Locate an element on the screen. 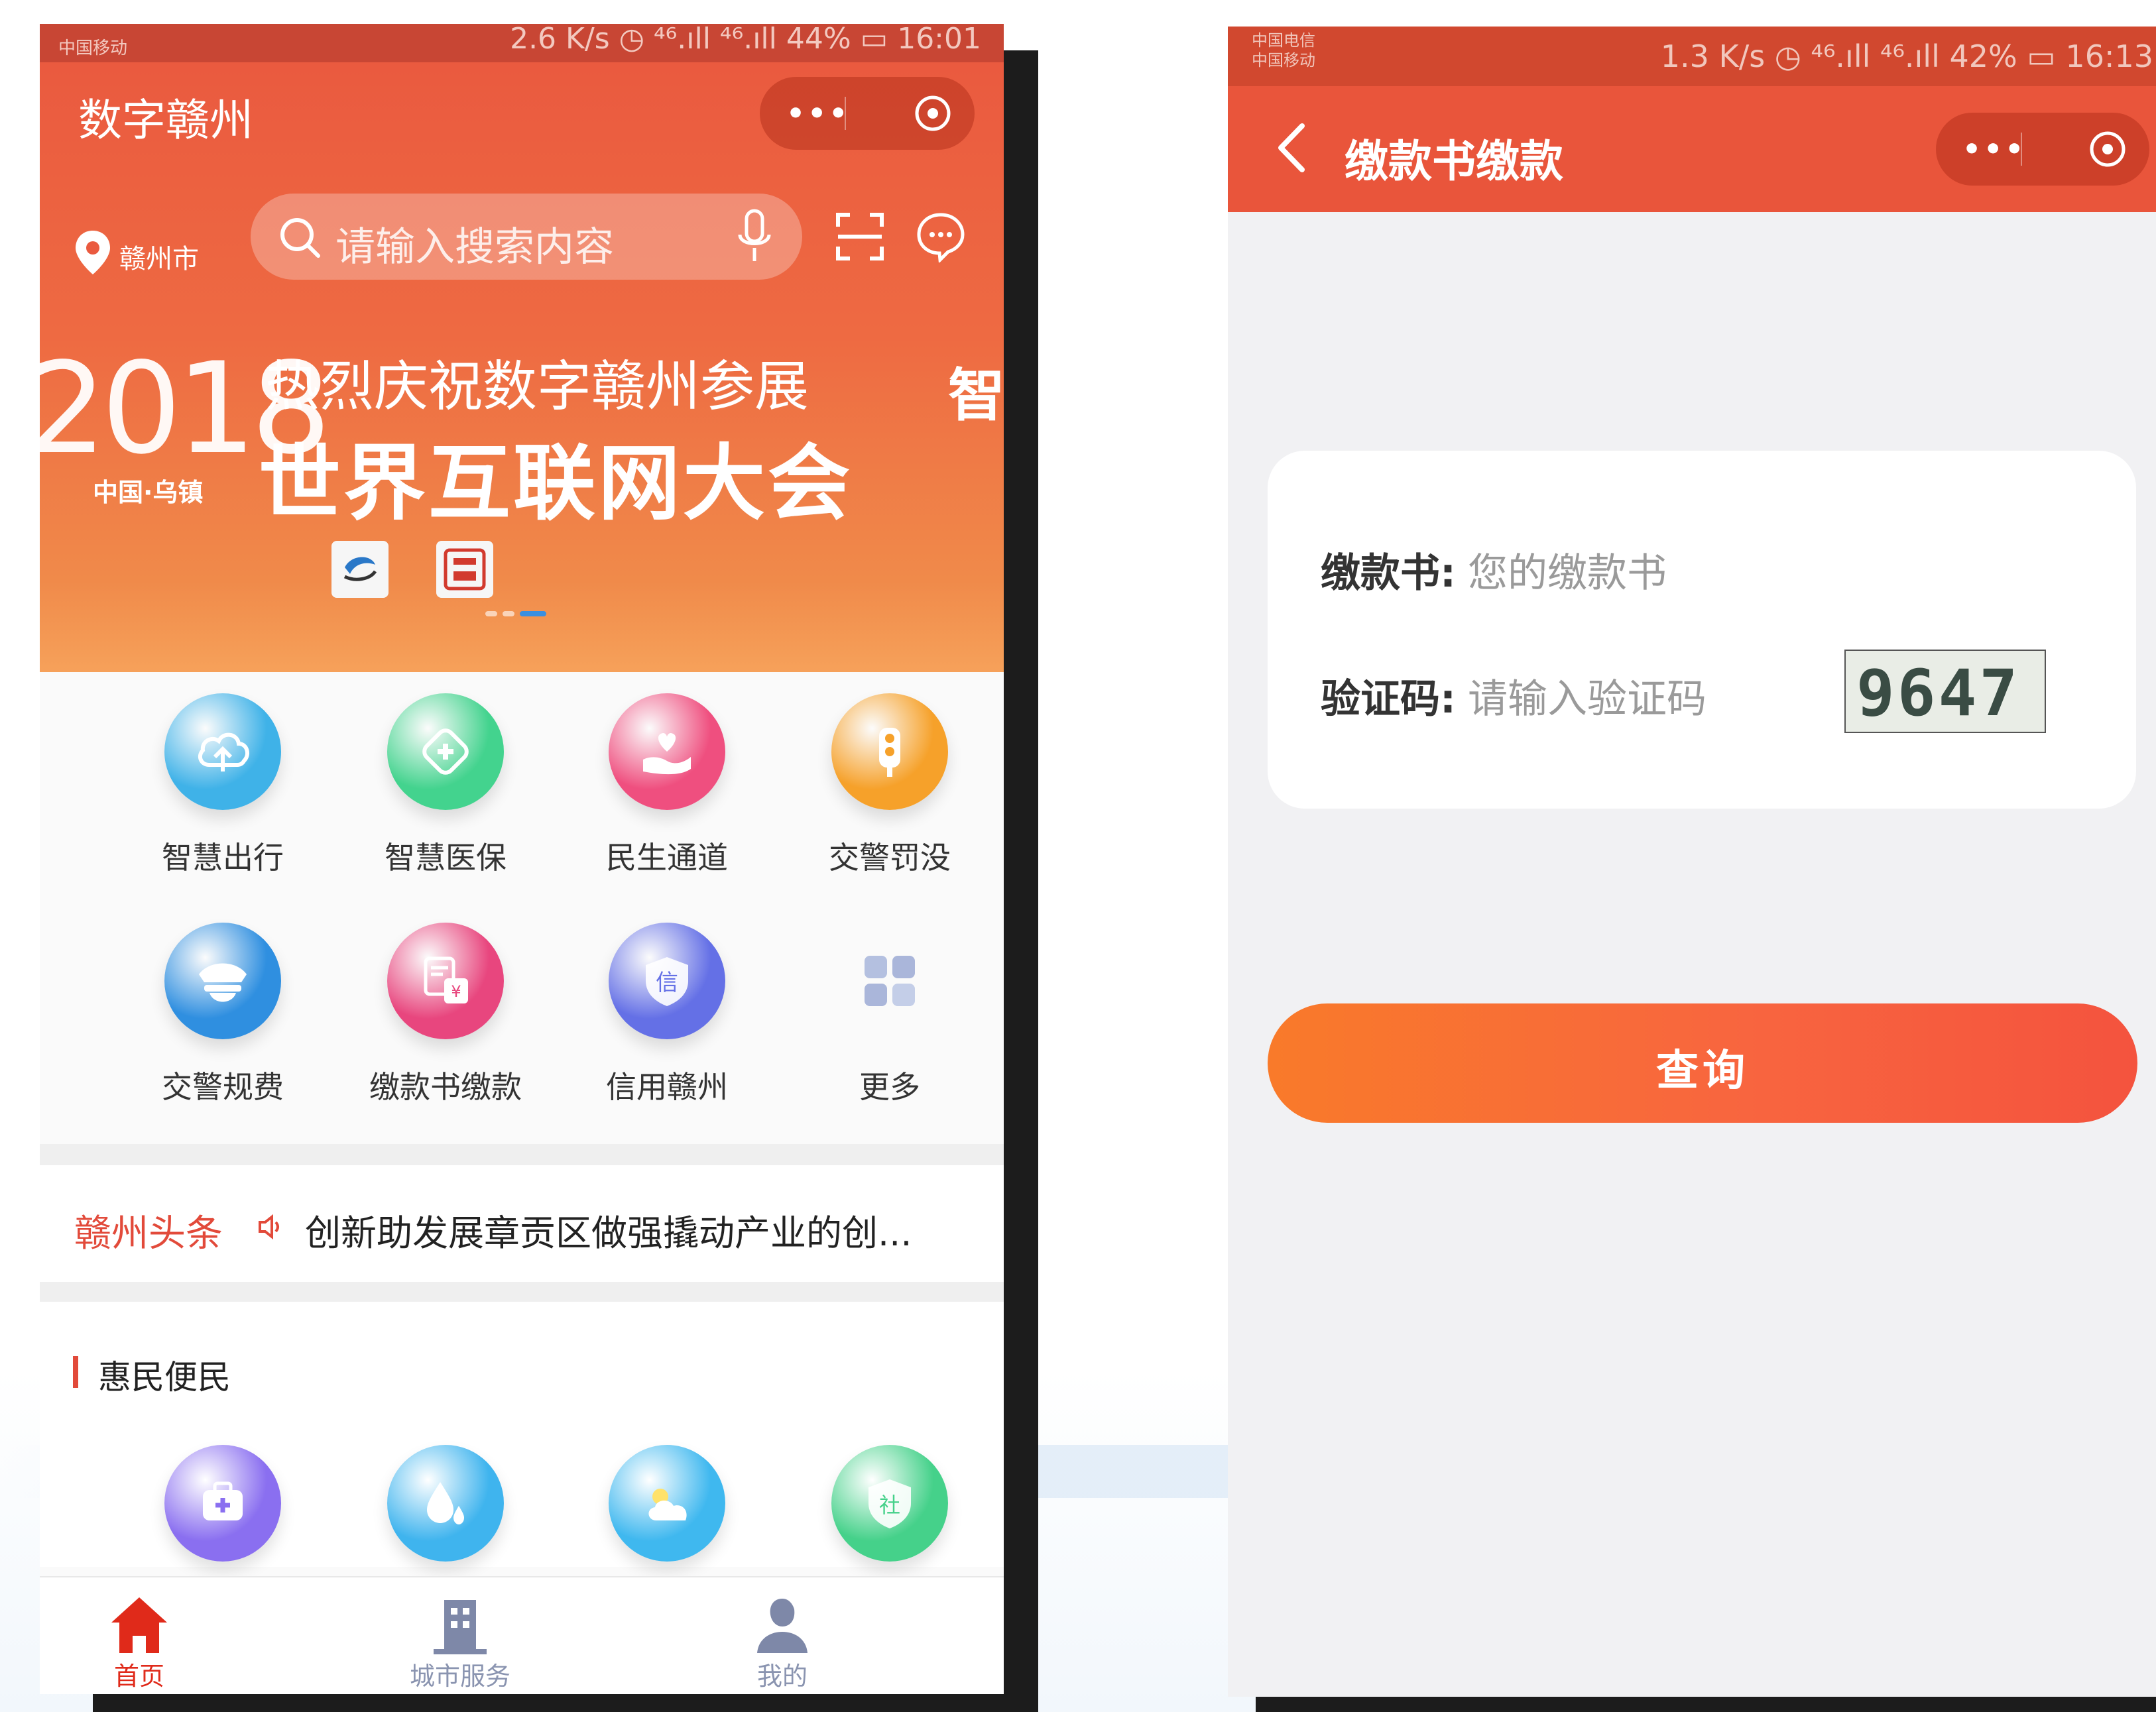 This screenshot has width=2156, height=1712. service-label: 信用赣州 is located at coordinates (667, 1087).